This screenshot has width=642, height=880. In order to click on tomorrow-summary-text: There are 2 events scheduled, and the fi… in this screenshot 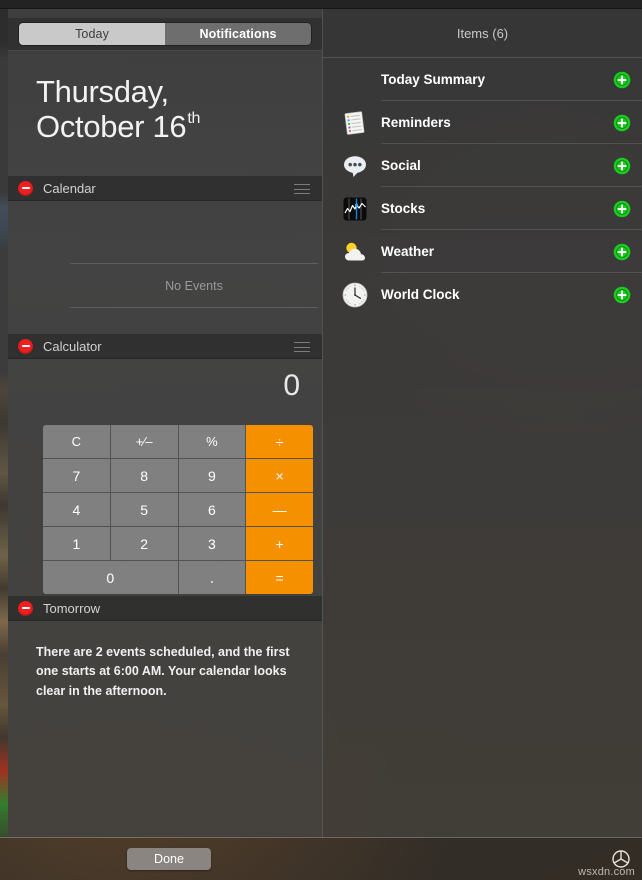, I will do `click(163, 671)`.